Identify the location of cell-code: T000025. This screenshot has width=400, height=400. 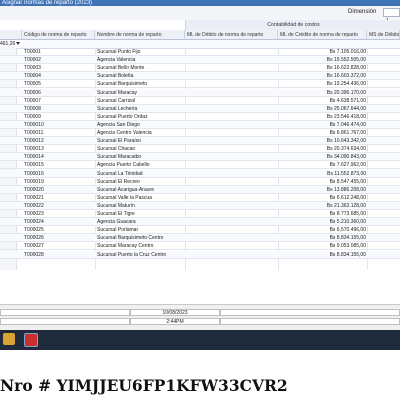
(59, 230).